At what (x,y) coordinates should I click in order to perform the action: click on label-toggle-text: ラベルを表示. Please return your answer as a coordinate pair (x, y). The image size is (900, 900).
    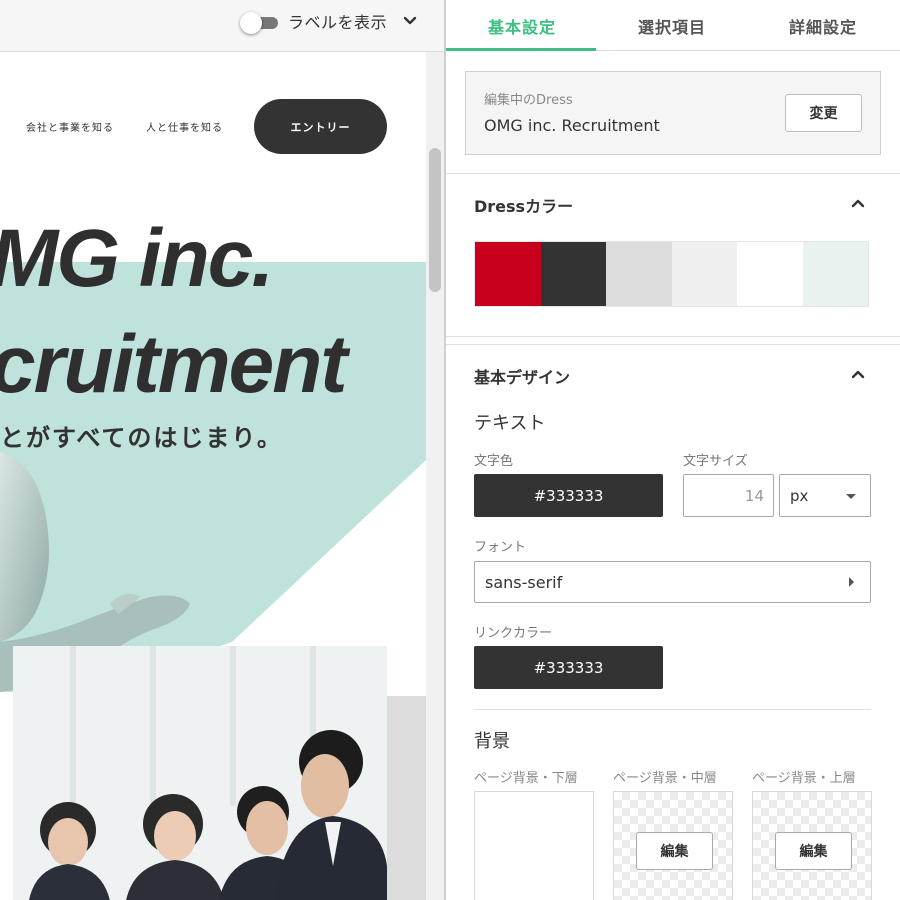
    Looking at the image, I should click on (337, 21).